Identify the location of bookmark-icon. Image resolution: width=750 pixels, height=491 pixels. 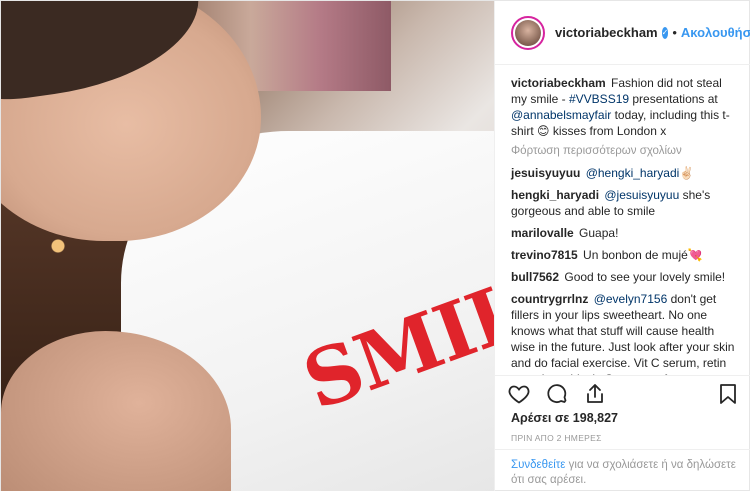
(728, 394).